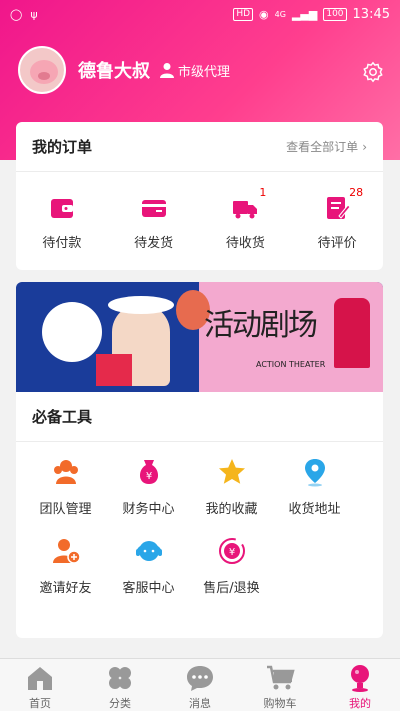 This screenshot has height=711, width=400. I want to click on profile-header: 德鲁大叔 市级代理, so click(124, 70).